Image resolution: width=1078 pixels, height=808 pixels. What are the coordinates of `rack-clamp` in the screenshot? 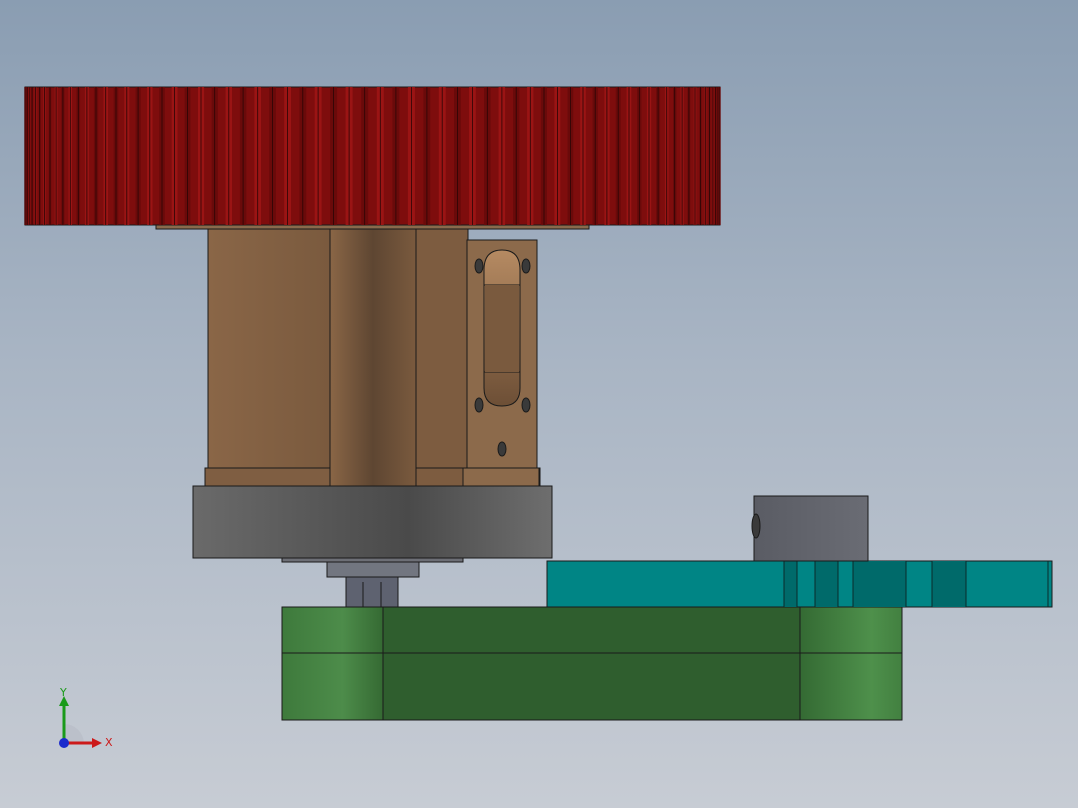 It's located at (810, 528).